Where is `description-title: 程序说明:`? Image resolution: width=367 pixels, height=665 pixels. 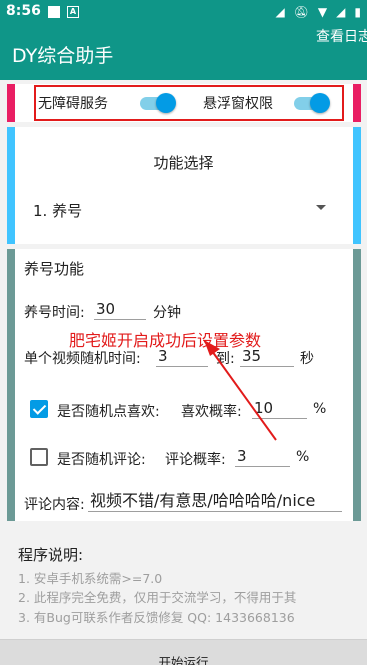
description-title: 程序说明: is located at coordinates (51, 555).